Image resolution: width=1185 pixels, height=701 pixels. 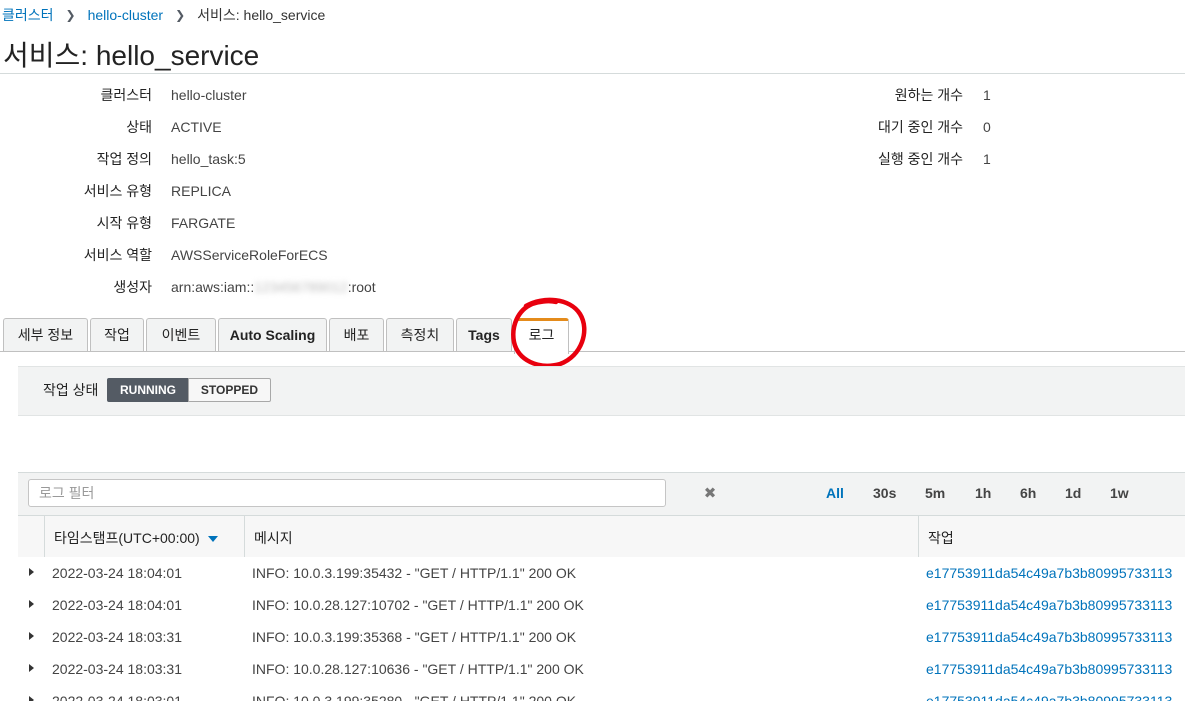 What do you see at coordinates (928, 95) in the screenshot?
I see `detail-label: 원하는 개수` at bounding box center [928, 95].